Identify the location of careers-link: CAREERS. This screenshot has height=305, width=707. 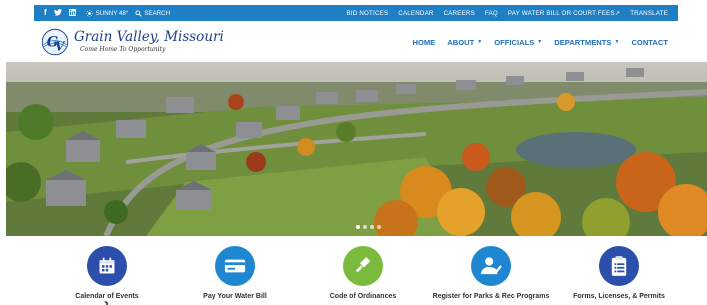
(459, 13).